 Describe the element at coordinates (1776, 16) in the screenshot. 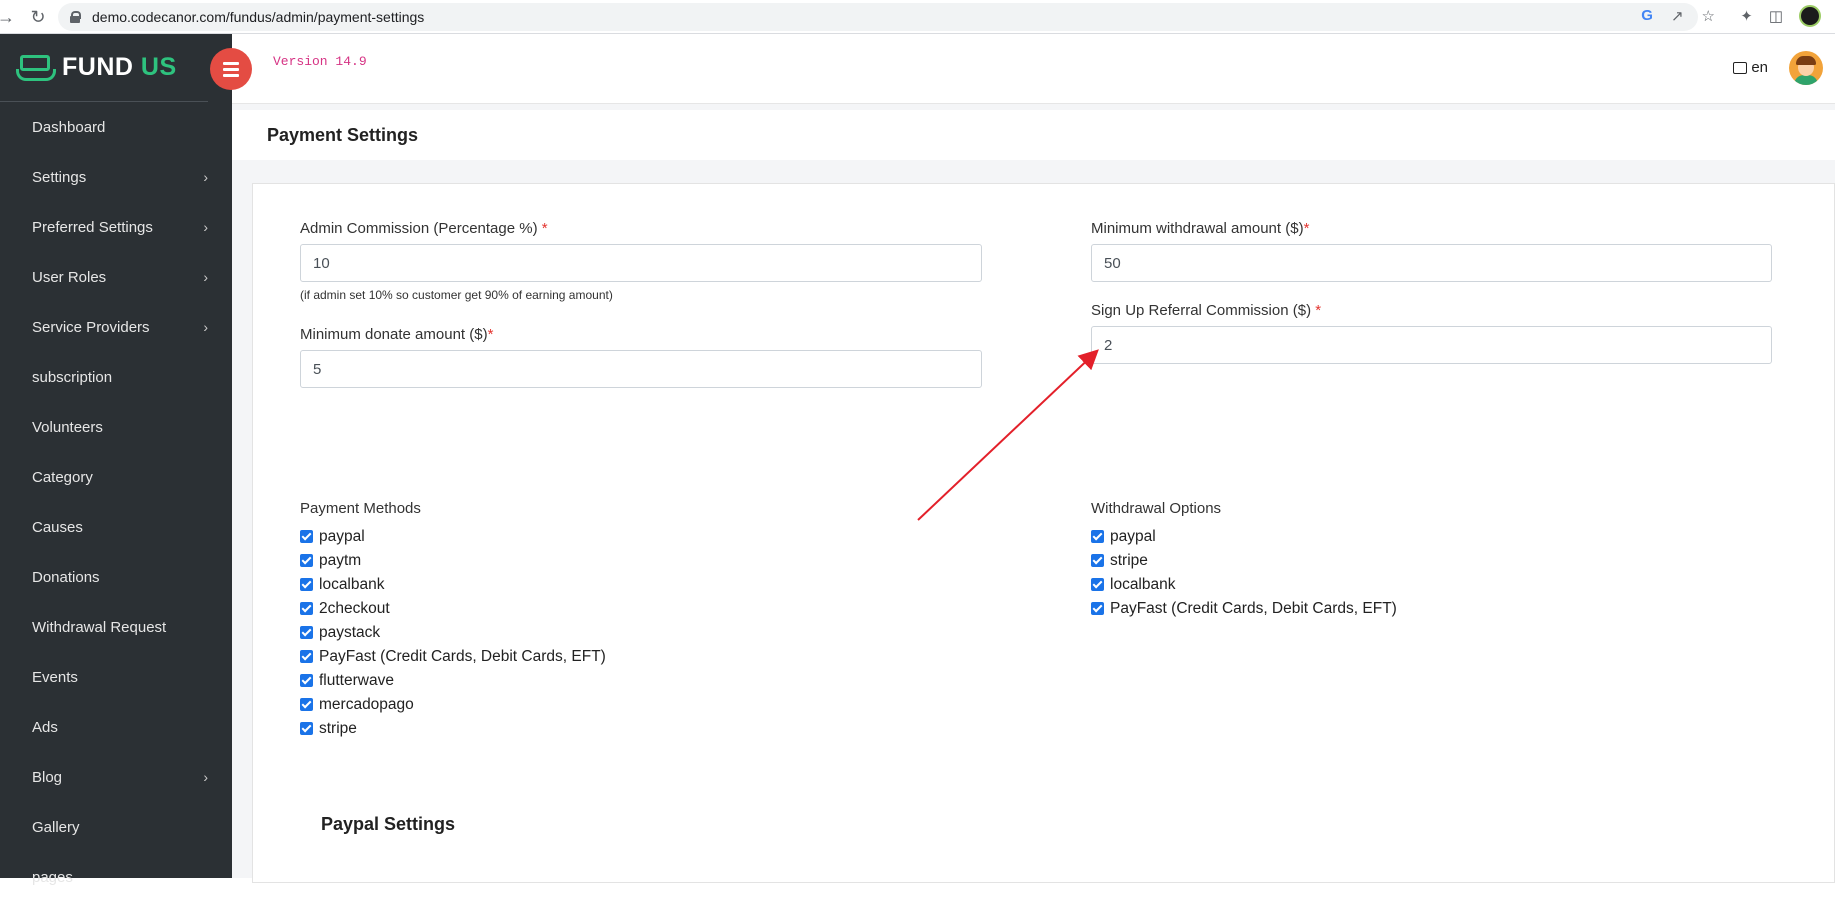

I see `side-panel-icon: ◫` at that location.